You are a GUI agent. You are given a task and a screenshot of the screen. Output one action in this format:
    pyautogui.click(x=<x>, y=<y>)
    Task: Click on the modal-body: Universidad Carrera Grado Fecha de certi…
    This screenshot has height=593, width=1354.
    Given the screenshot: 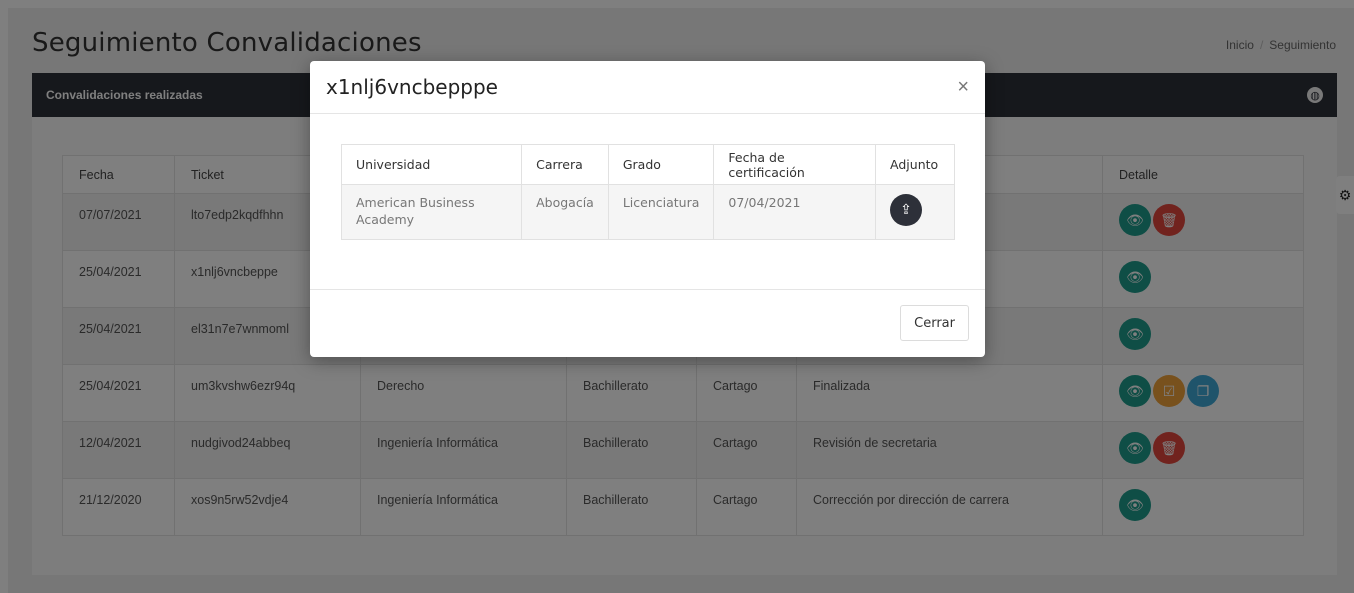 What is the action you would take?
    pyautogui.click(x=647, y=202)
    